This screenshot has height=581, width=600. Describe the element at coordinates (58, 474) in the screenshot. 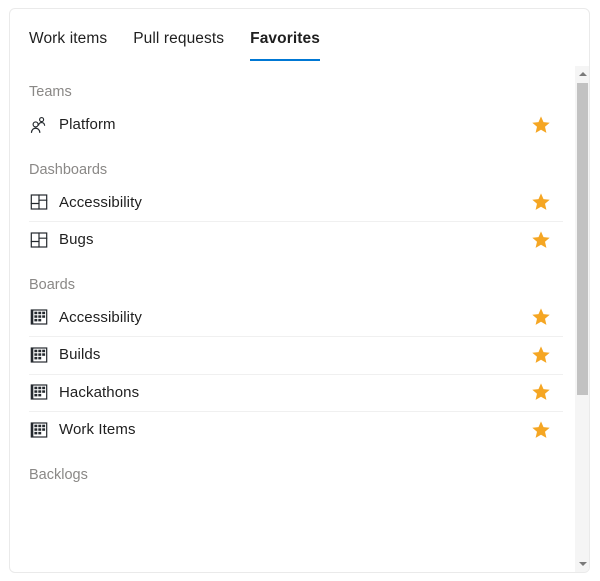

I see `section-header-backlogs: Backlogs` at that location.